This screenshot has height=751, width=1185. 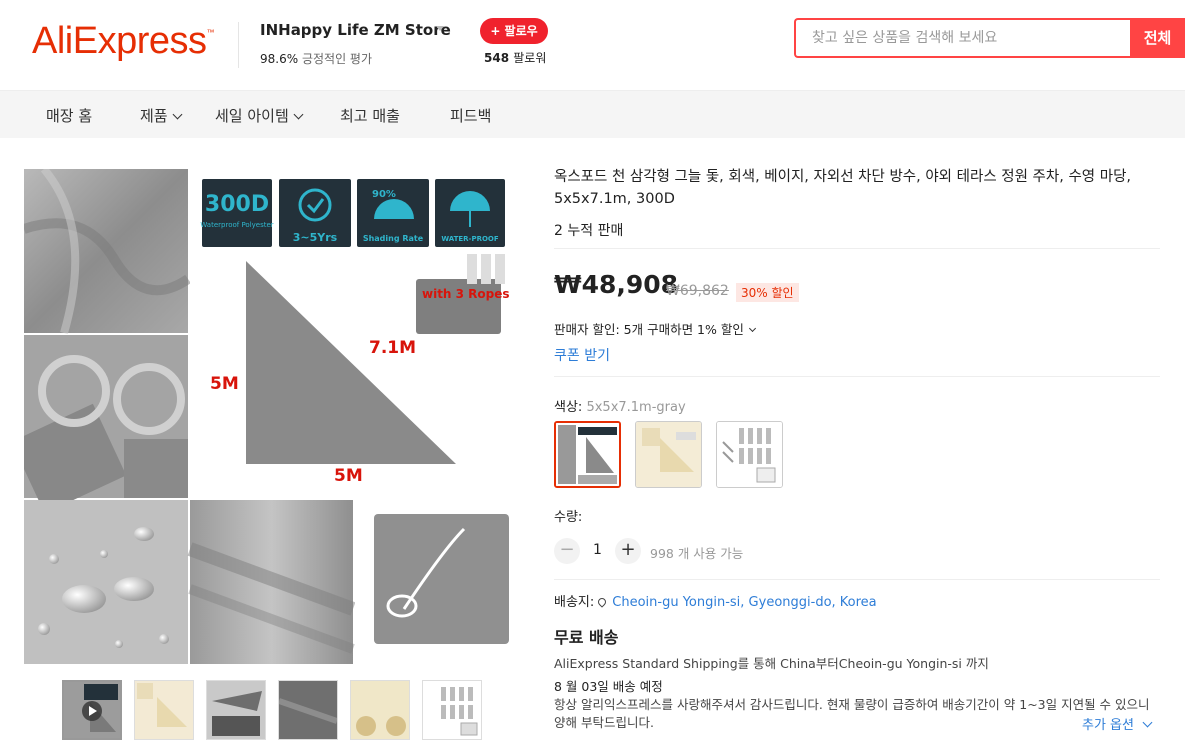 I want to click on seller-discount: 판매자 할인: 5개 구매하면 1% 할인, so click(x=655, y=328).